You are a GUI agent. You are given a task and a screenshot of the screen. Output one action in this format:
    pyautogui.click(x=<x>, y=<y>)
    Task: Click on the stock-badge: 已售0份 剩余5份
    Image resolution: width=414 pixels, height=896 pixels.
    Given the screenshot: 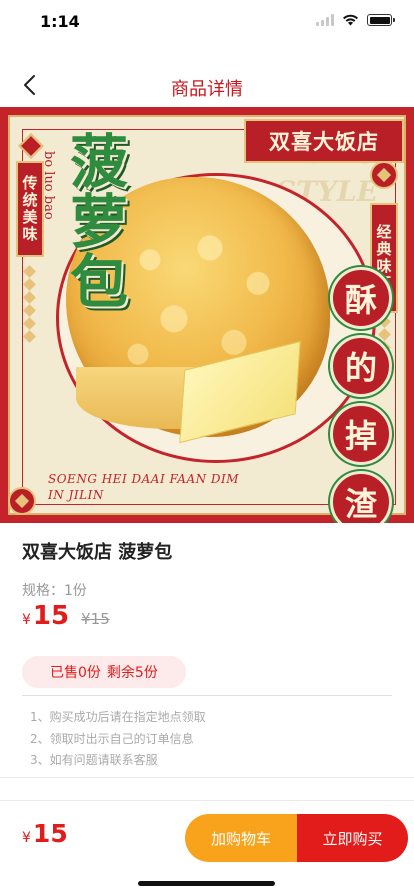 What is the action you would take?
    pyautogui.click(x=104, y=672)
    